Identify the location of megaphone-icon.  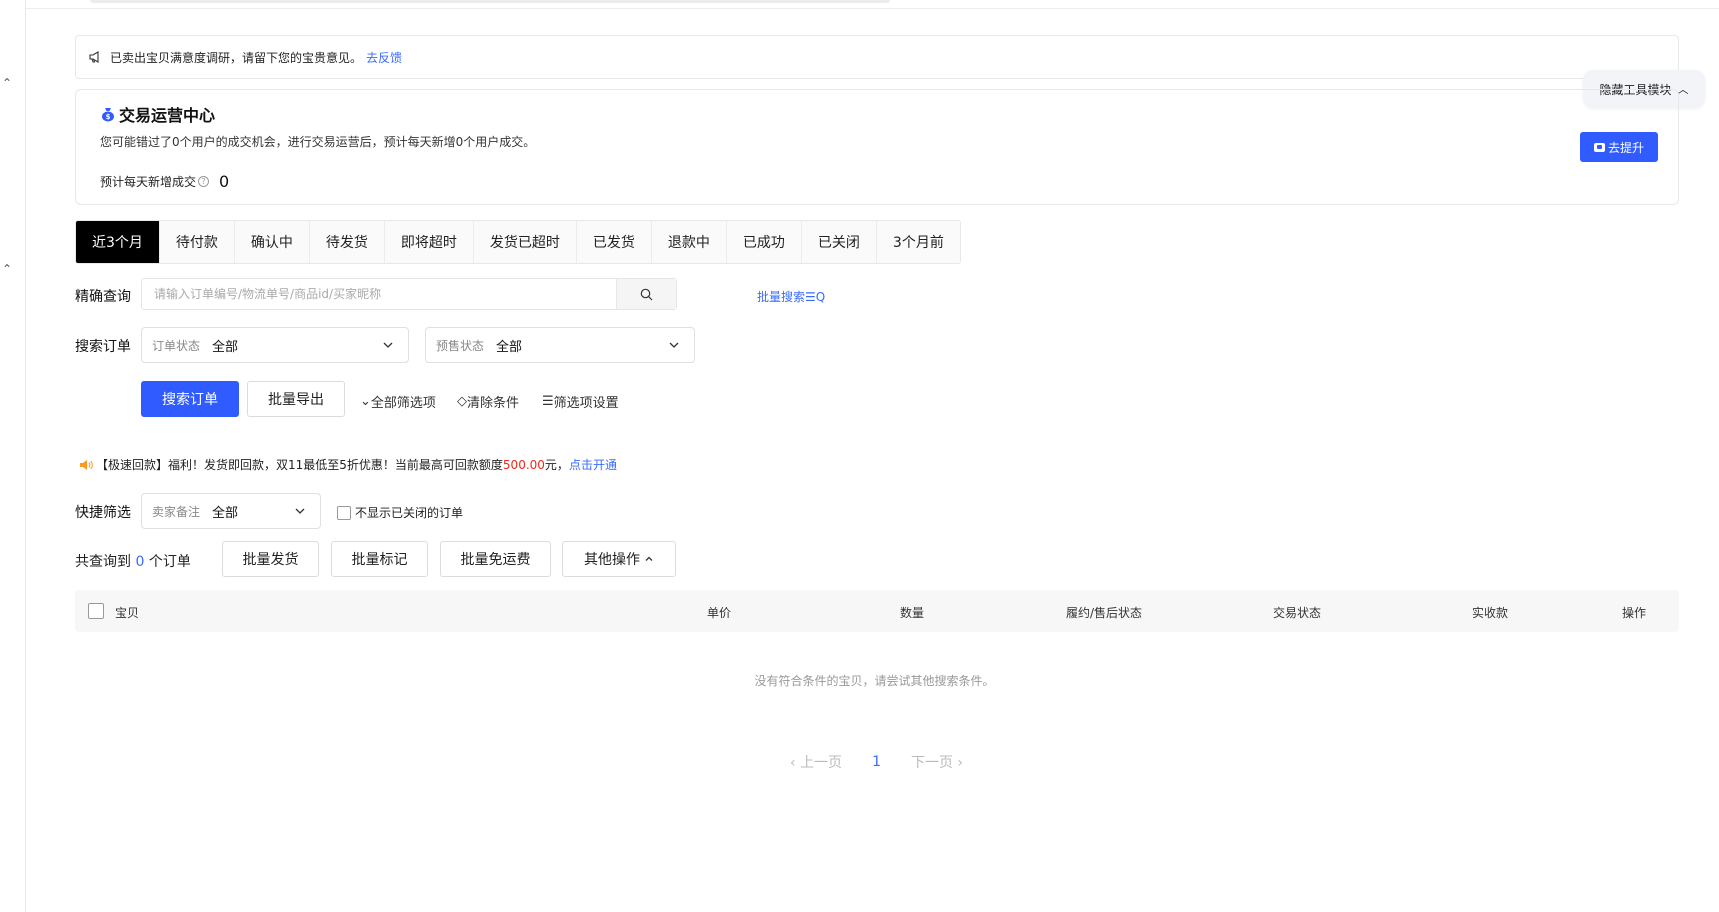
(94, 57).